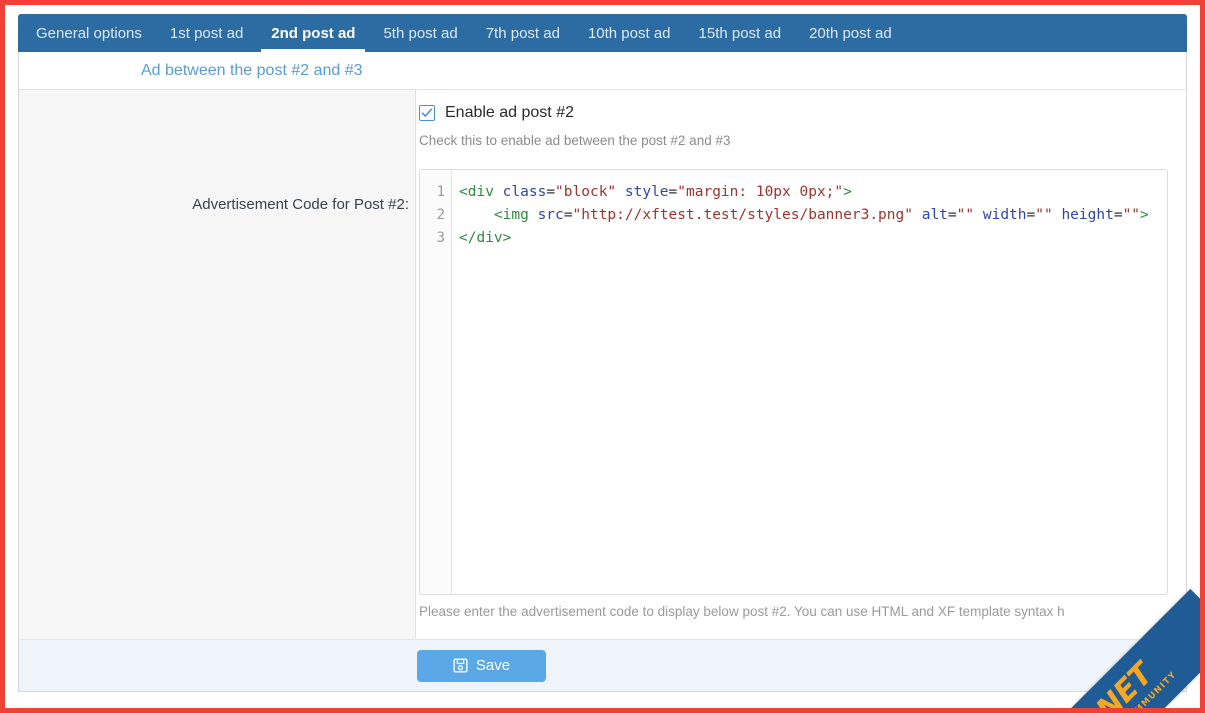 The width and height of the screenshot is (1205, 713). I want to click on code-token: "block", so click(586, 192).